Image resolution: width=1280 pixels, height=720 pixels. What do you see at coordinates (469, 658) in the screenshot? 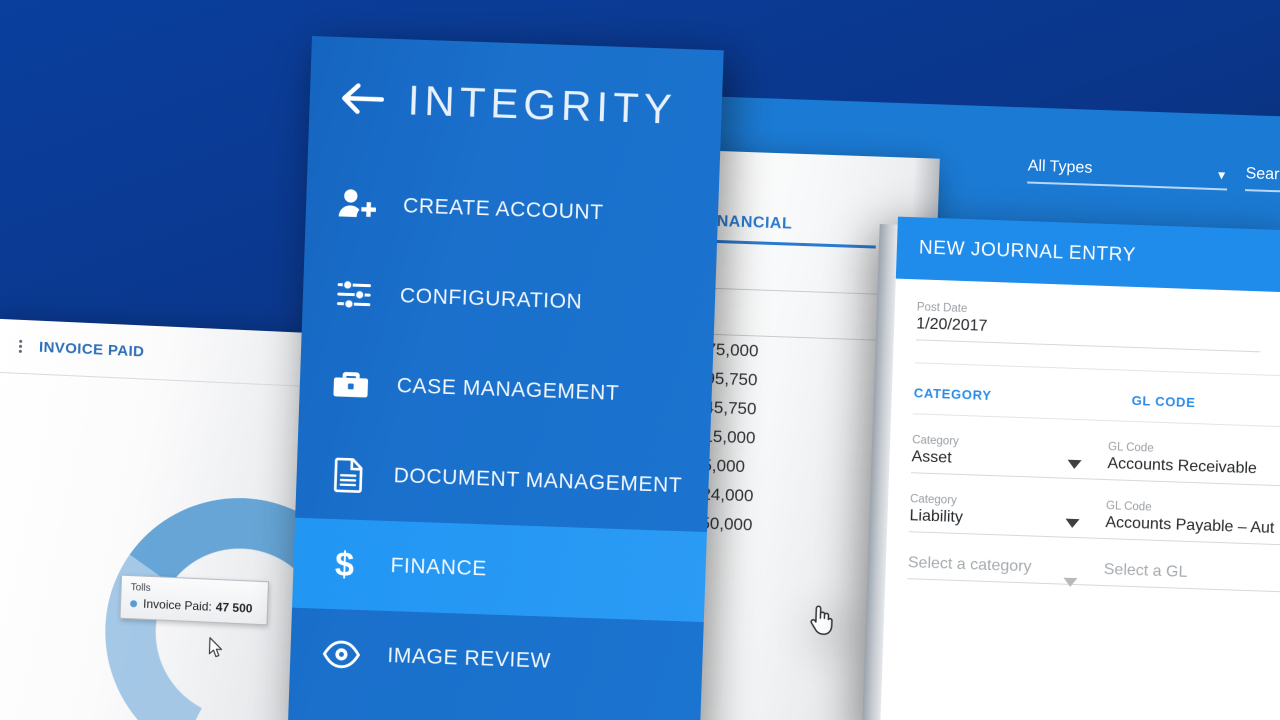
I see `menu-item-label: IMAGE REVIEW` at bounding box center [469, 658].